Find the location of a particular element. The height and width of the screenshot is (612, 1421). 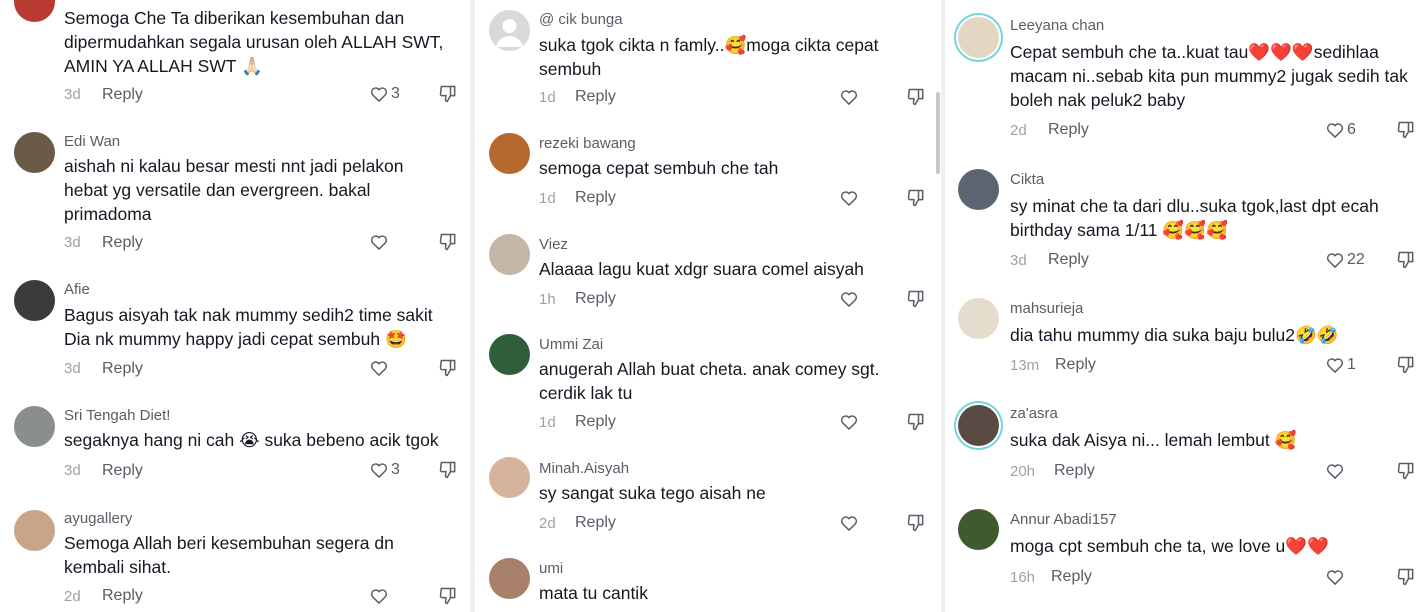

comment-username: Ummi Zai is located at coordinates (571, 344).